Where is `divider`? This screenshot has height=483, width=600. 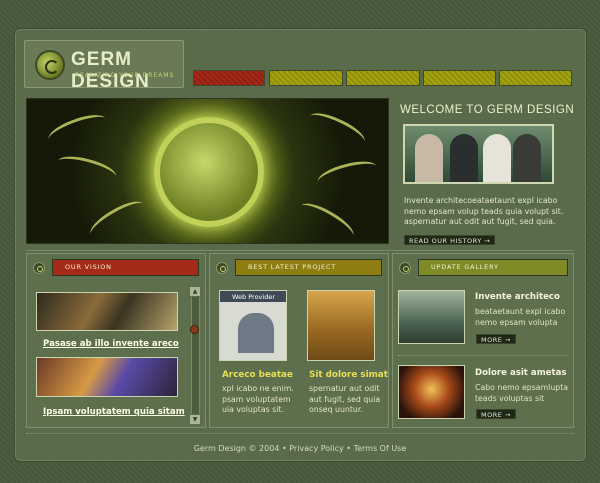
divider is located at coordinates (300, 250).